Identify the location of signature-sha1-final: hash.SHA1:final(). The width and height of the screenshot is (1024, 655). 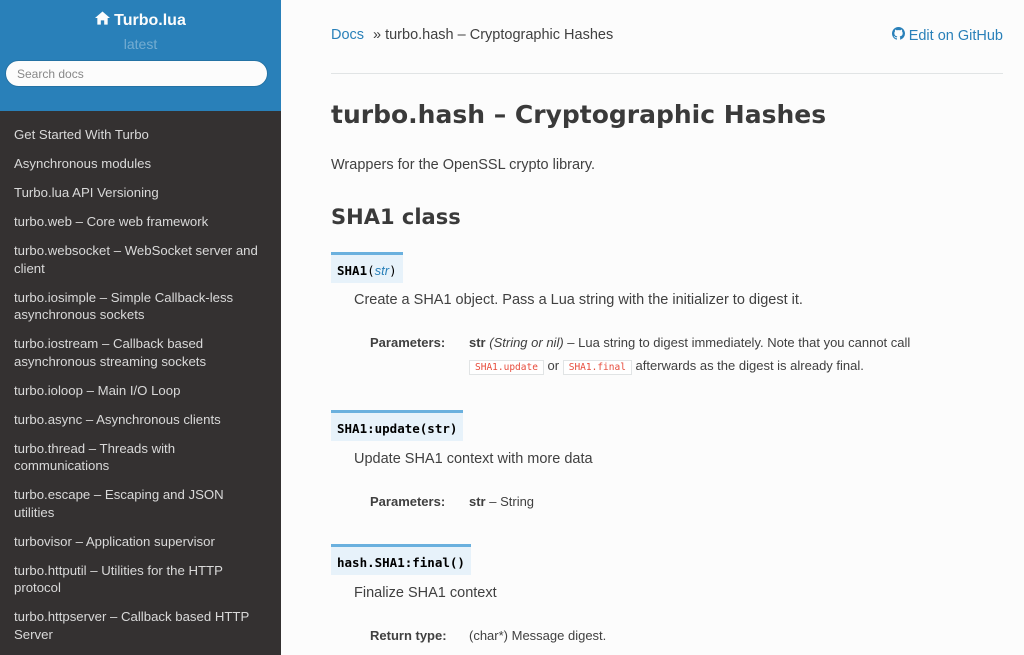
(401, 559).